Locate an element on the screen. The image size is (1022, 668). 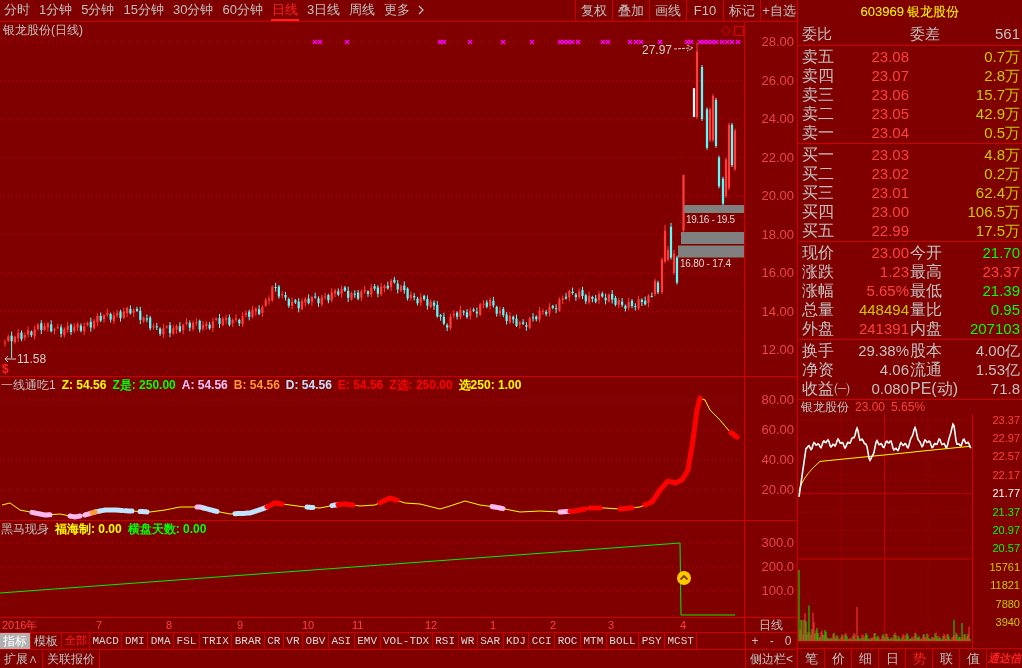
indicator-value: E: 54.56 is located at coordinates (360, 385).